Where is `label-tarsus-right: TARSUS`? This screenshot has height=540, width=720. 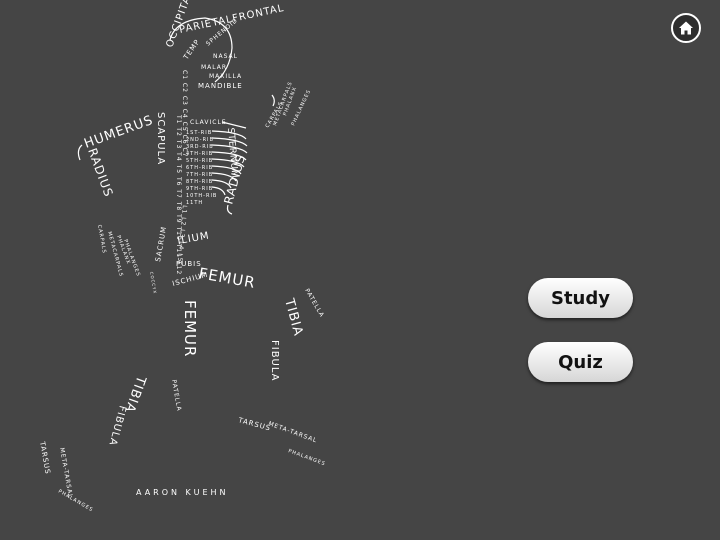
label-tarsus-right: TARSUS is located at coordinates (254, 424).